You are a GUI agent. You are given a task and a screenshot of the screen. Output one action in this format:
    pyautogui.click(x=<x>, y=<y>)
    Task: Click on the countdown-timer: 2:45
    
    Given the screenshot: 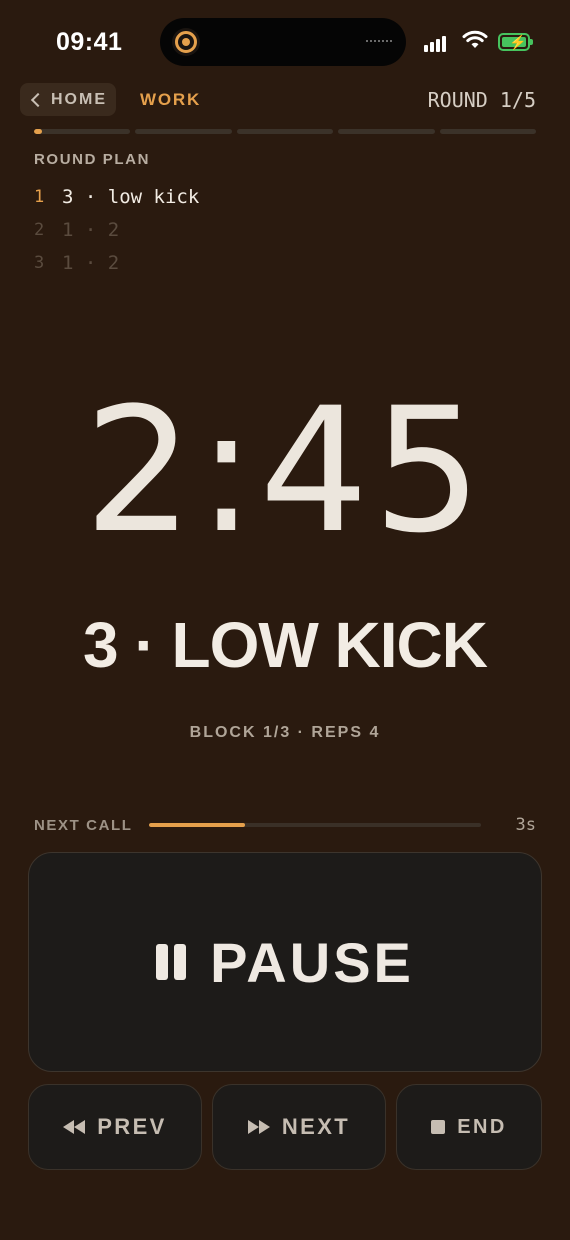 What is the action you would take?
    pyautogui.click(x=285, y=470)
    